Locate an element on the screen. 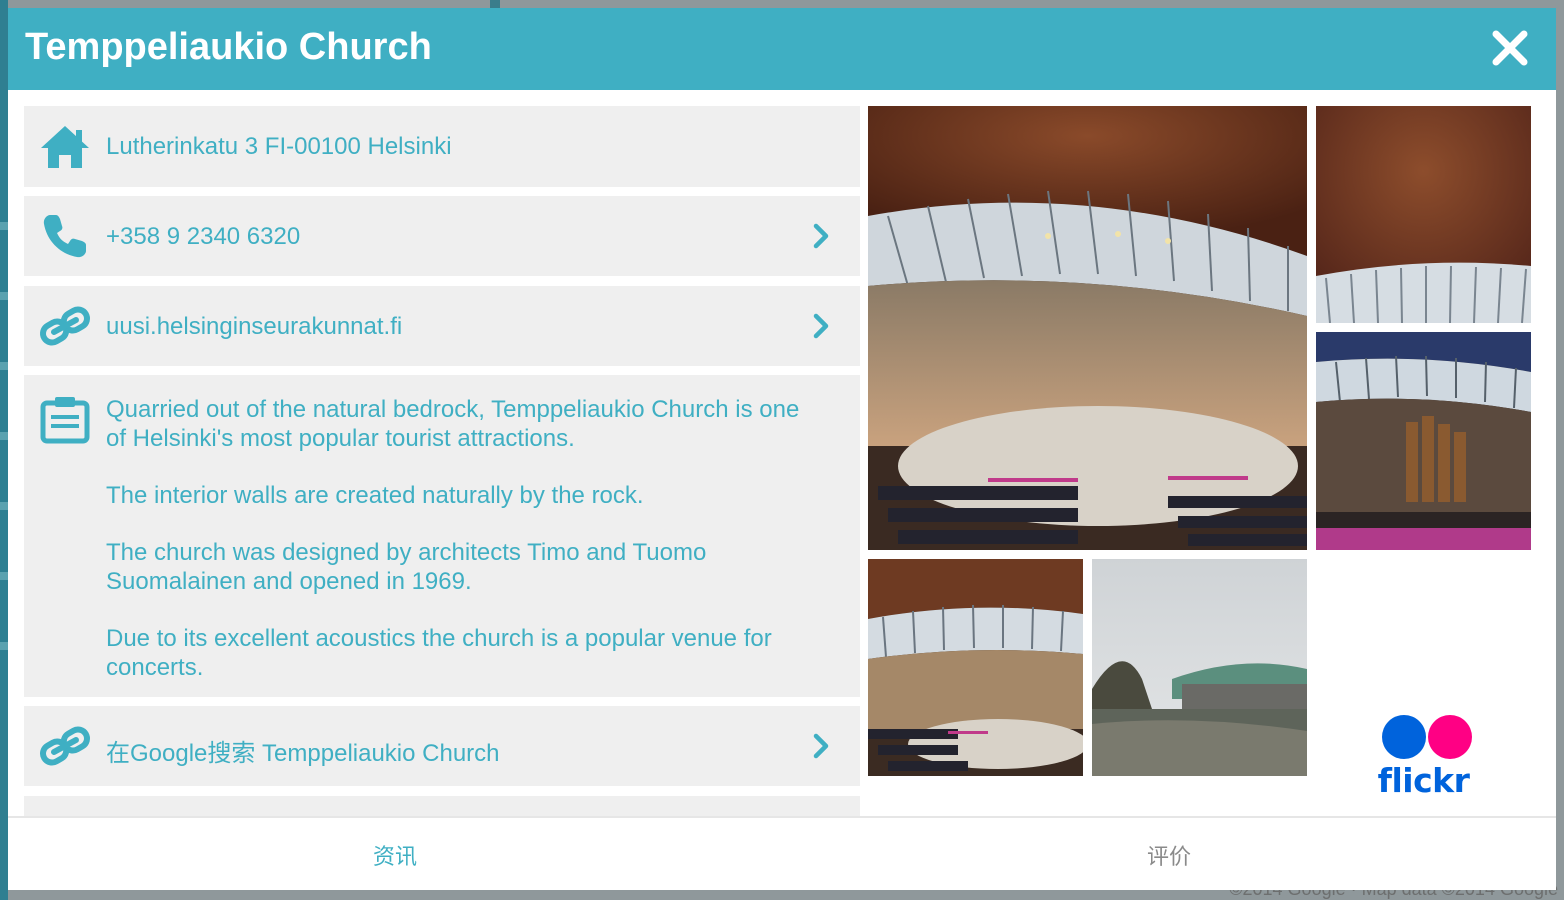 The width and height of the screenshot is (1564, 900). address-text: Lutherinkatu 3 FI-00100 Helsinki is located at coordinates (279, 146).